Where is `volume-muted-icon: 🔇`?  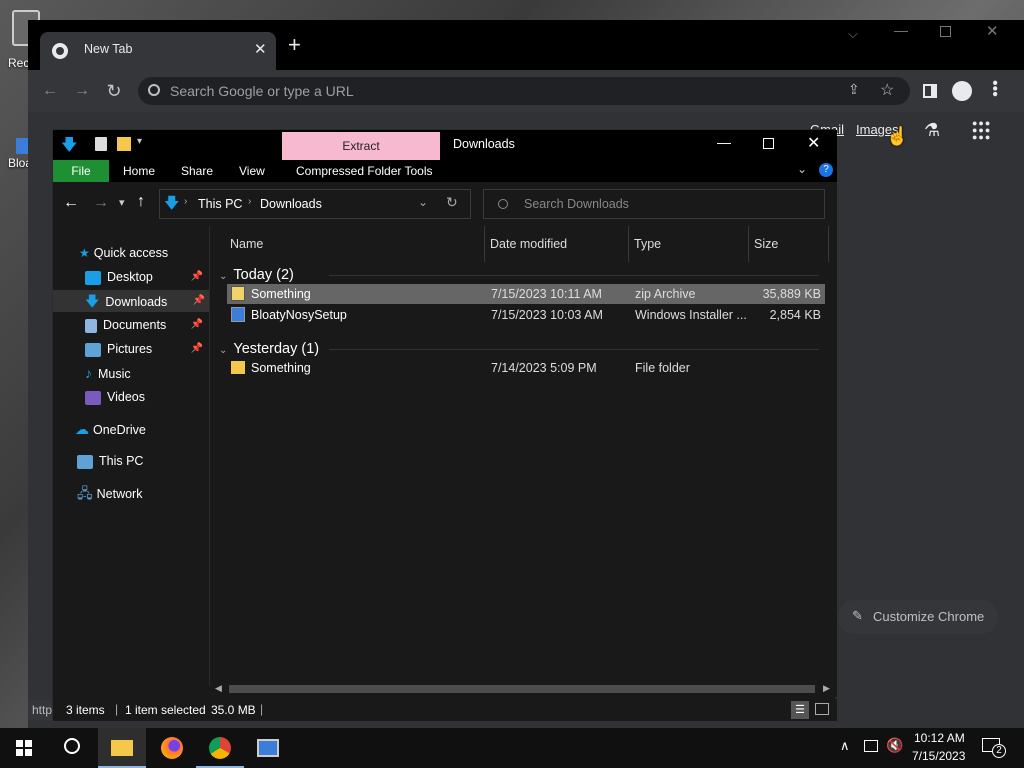 volume-muted-icon: 🔇 is located at coordinates (894, 745).